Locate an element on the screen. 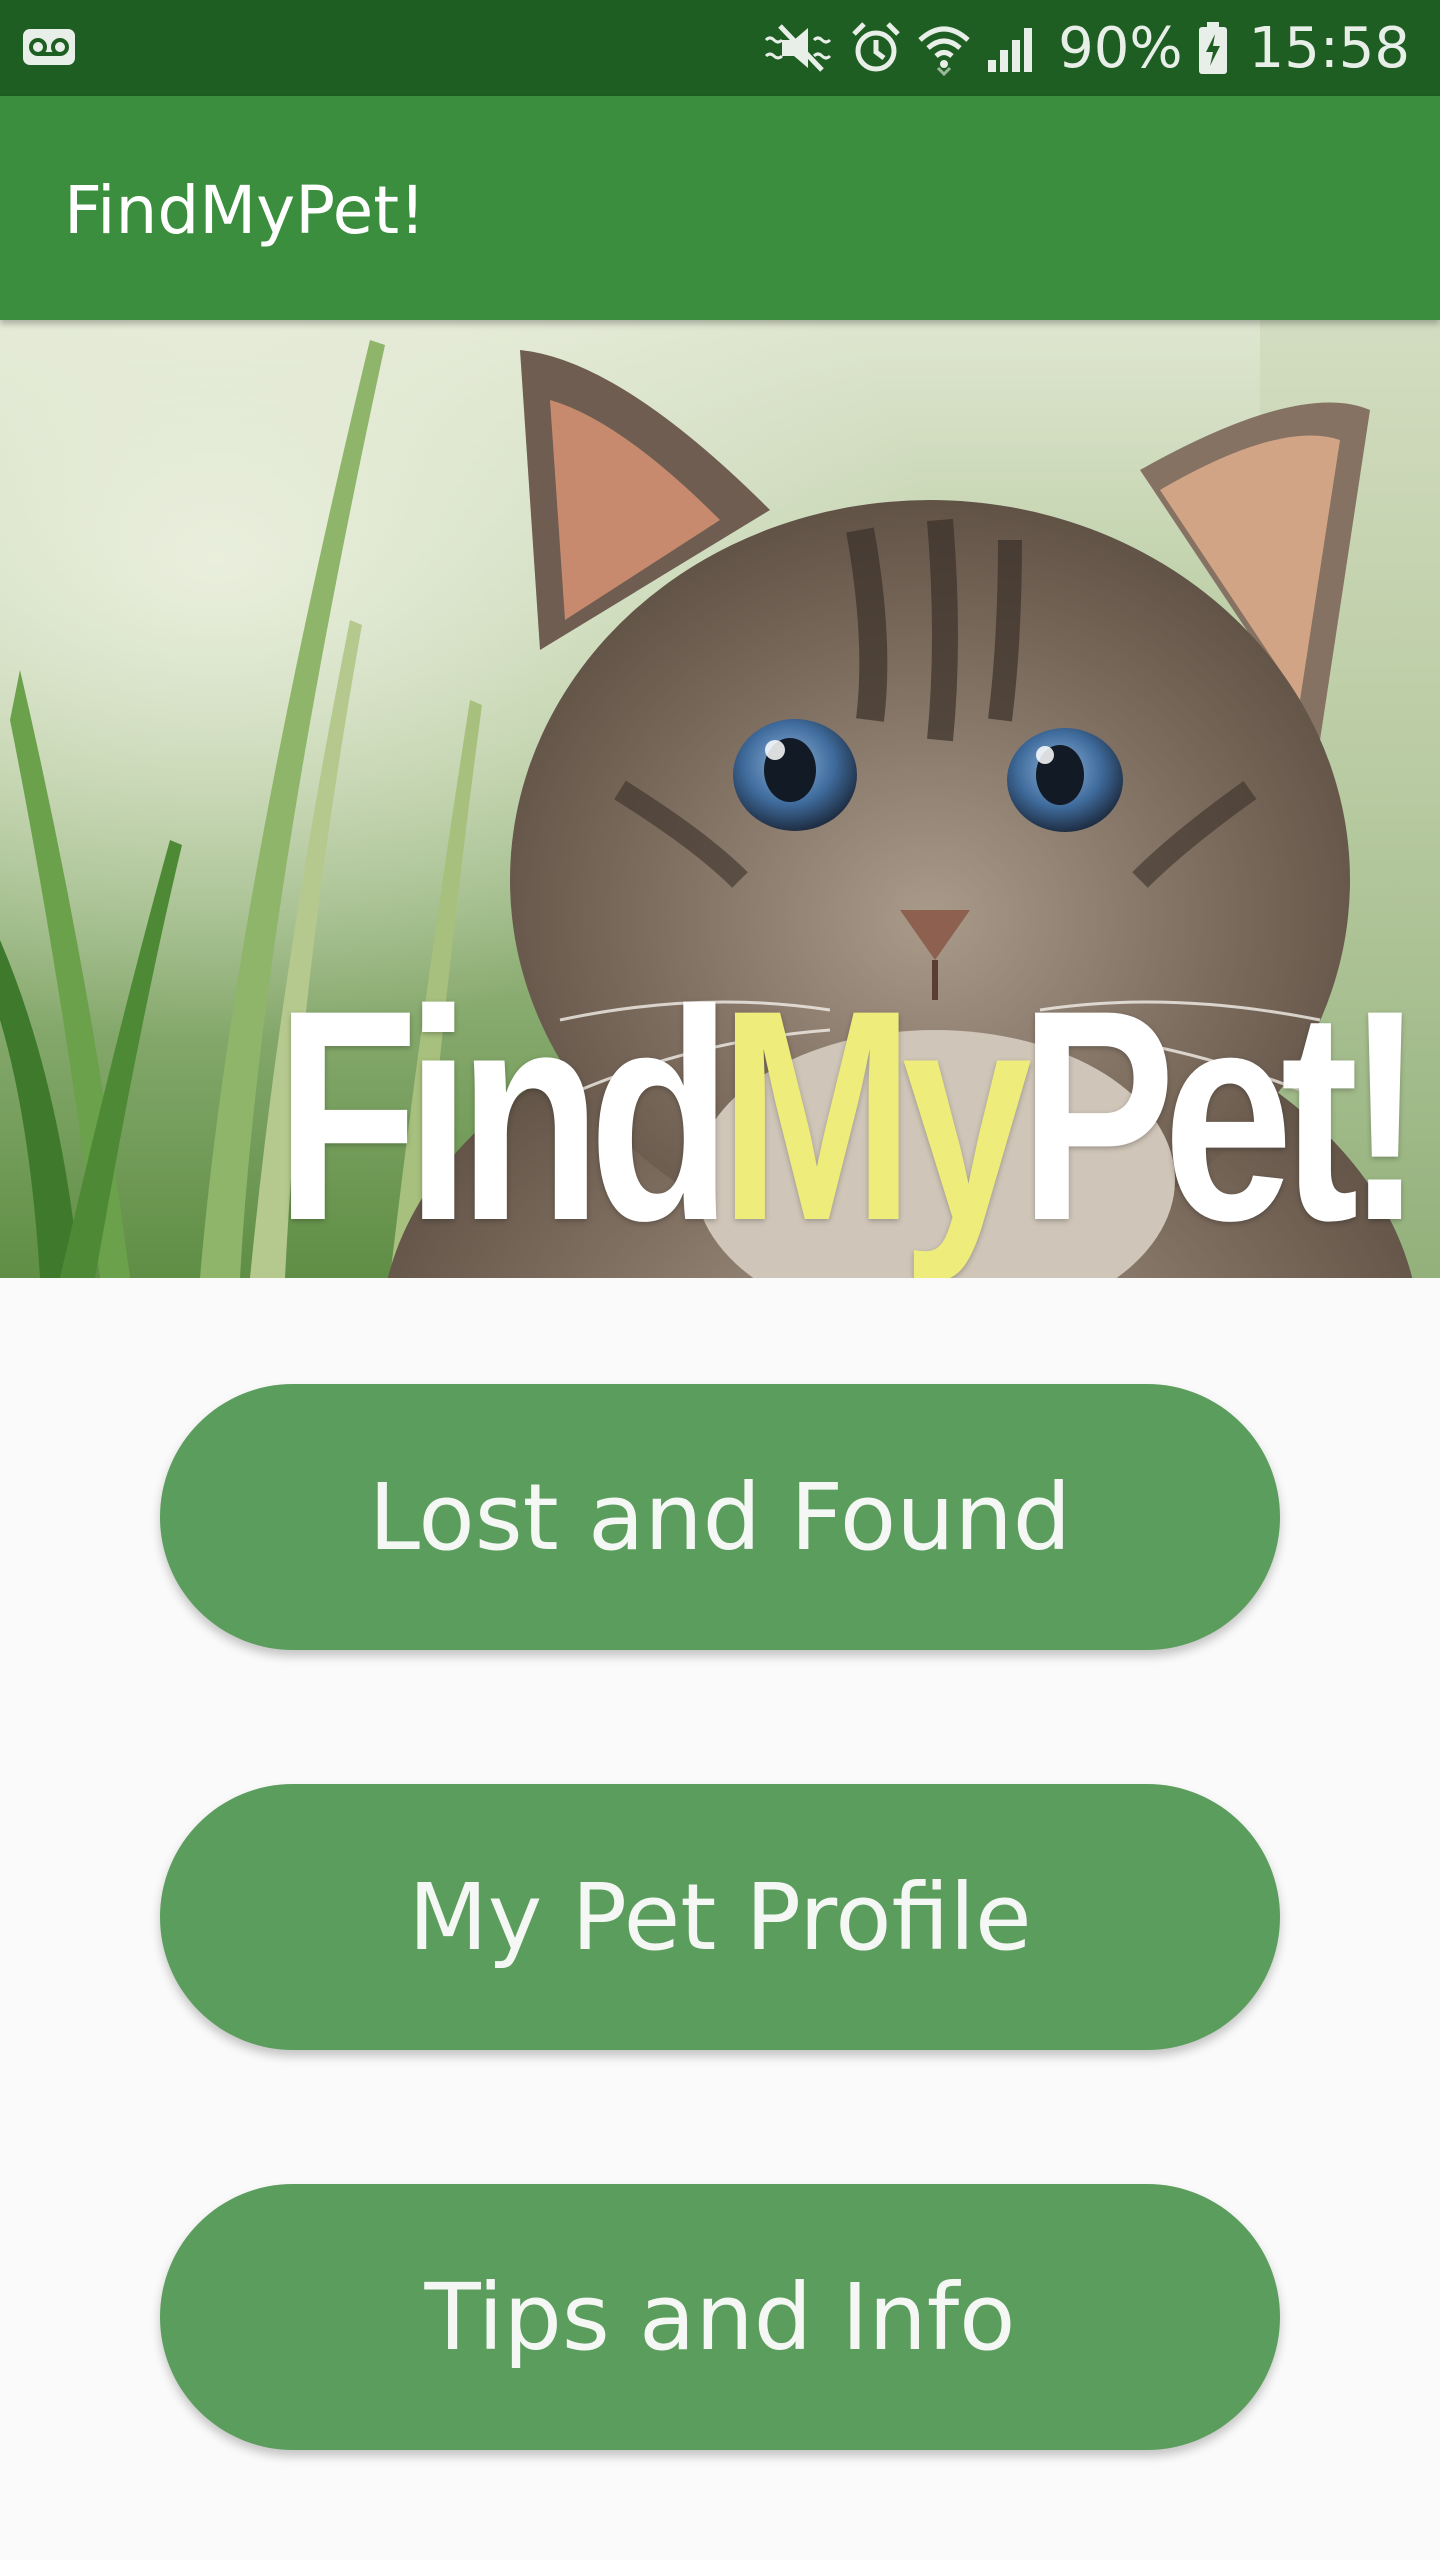 The width and height of the screenshot is (1440, 2560). logo-part-find: Find is located at coordinates (503, 1112).